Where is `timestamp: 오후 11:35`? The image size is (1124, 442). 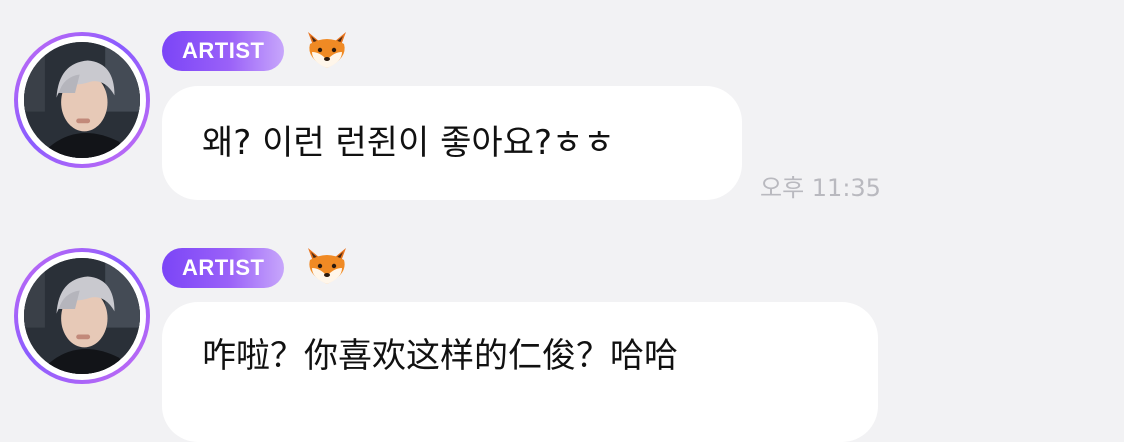
timestamp: 오후 11:35 is located at coordinates (820, 188).